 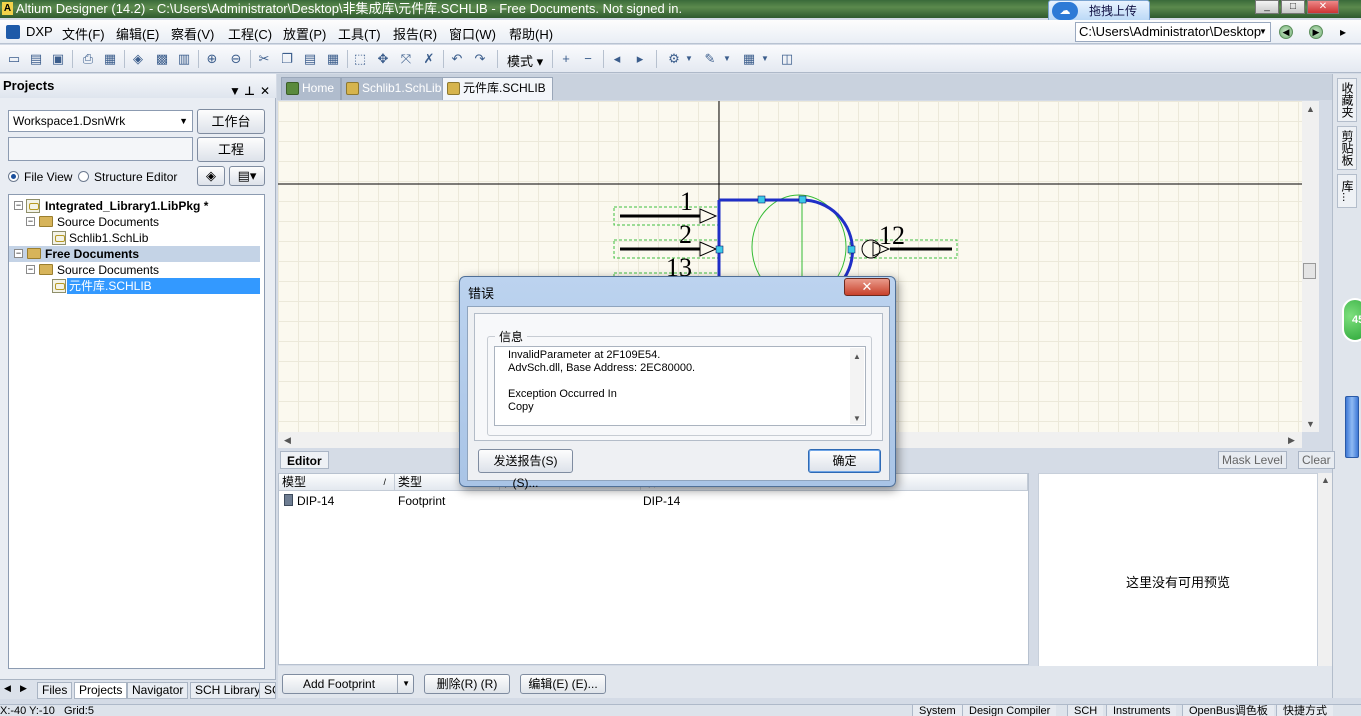 I want to click on project-field, so click(x=100, y=149).